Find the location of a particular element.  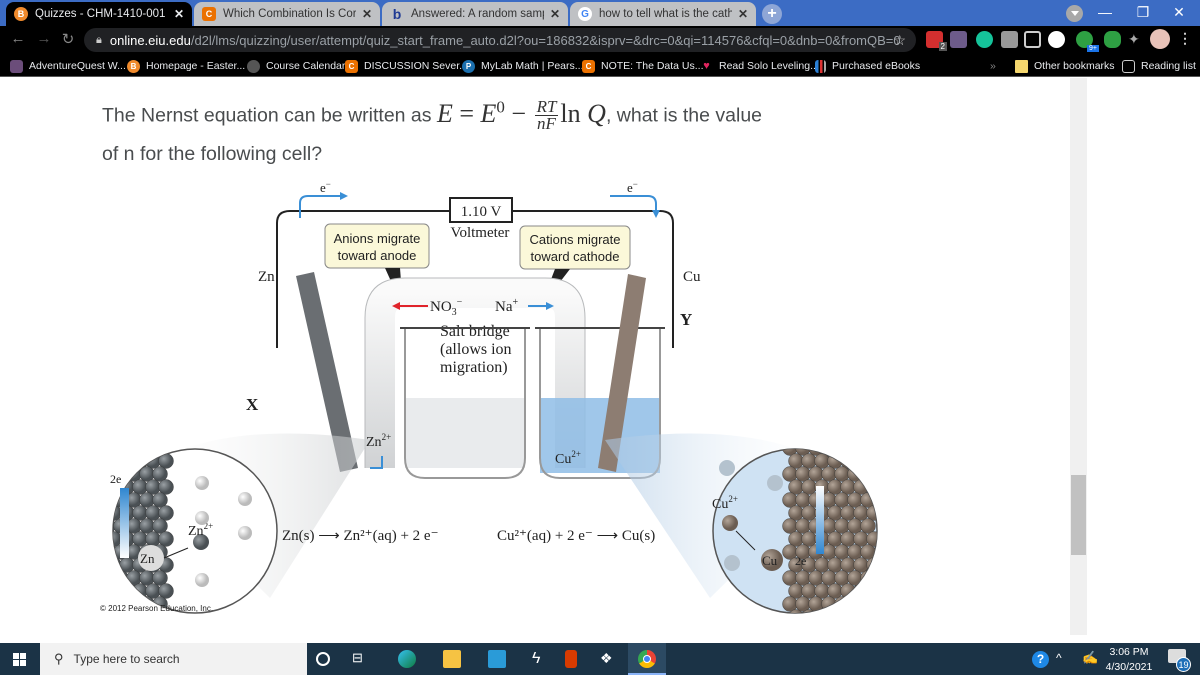

tab-quizzes: B Quizzes - CHM-1410-001 30293 ✕ is located at coordinates (99, 14).